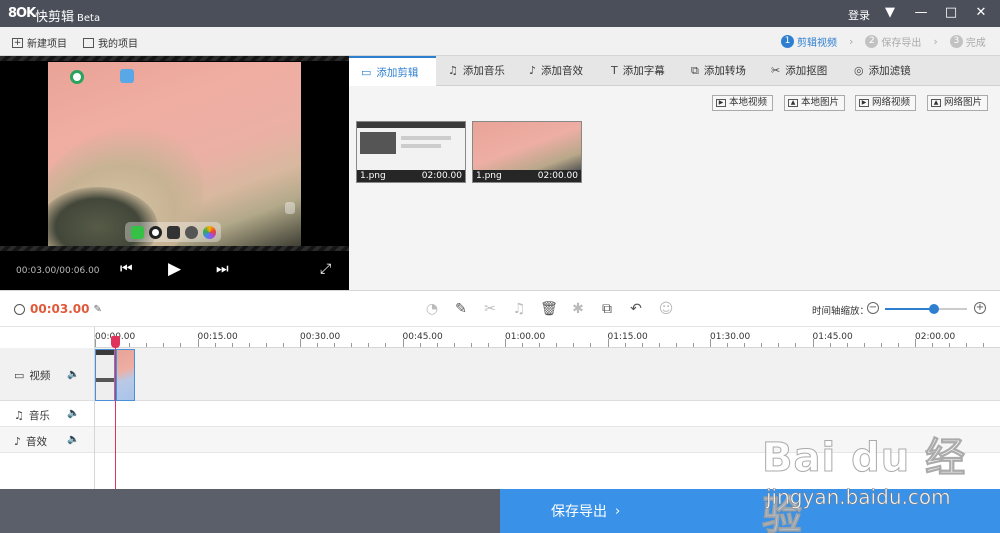 This screenshot has width=1000, height=533. What do you see at coordinates (951, 13) in the screenshot?
I see `maximize-icon: □` at bounding box center [951, 13].